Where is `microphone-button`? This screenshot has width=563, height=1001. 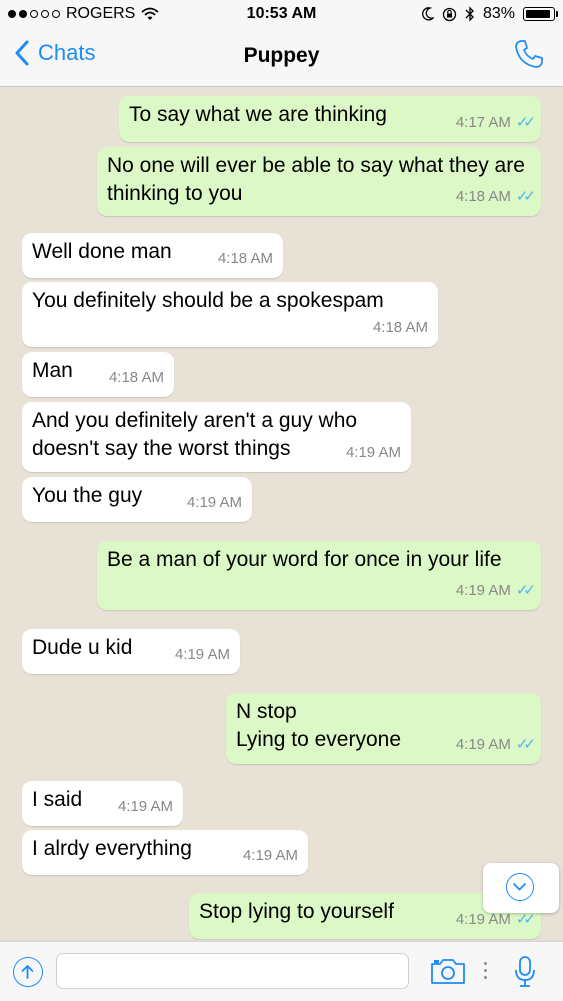 microphone-button is located at coordinates (525, 974).